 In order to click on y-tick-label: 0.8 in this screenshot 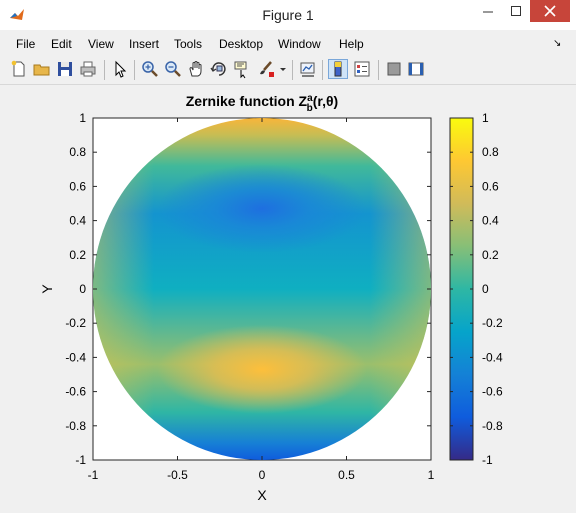, I will do `click(77, 152)`.